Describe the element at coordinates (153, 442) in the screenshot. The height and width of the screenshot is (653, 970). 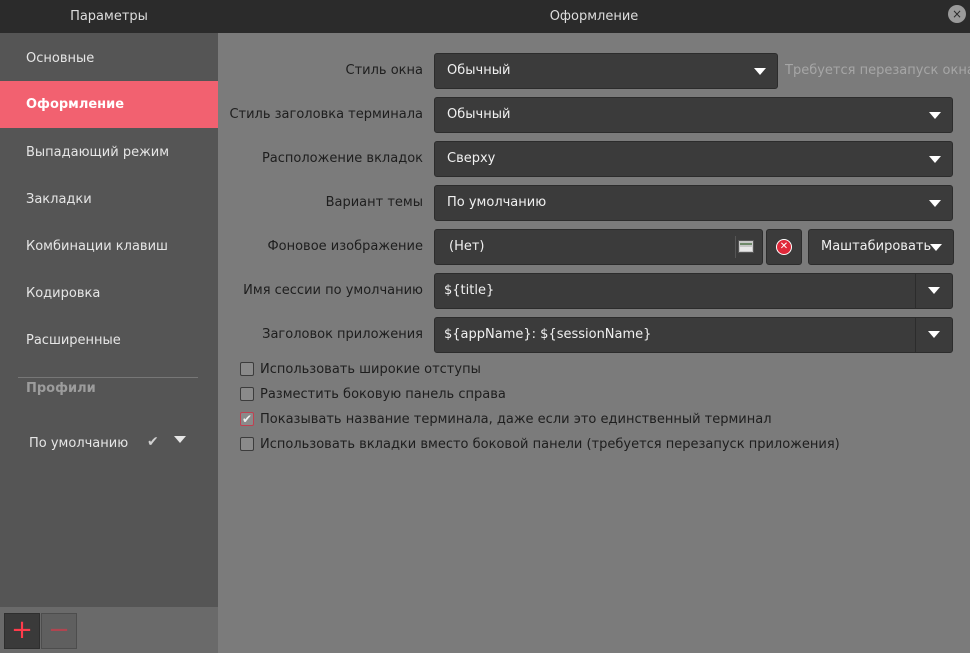
I see `check-icon: ✔` at that location.